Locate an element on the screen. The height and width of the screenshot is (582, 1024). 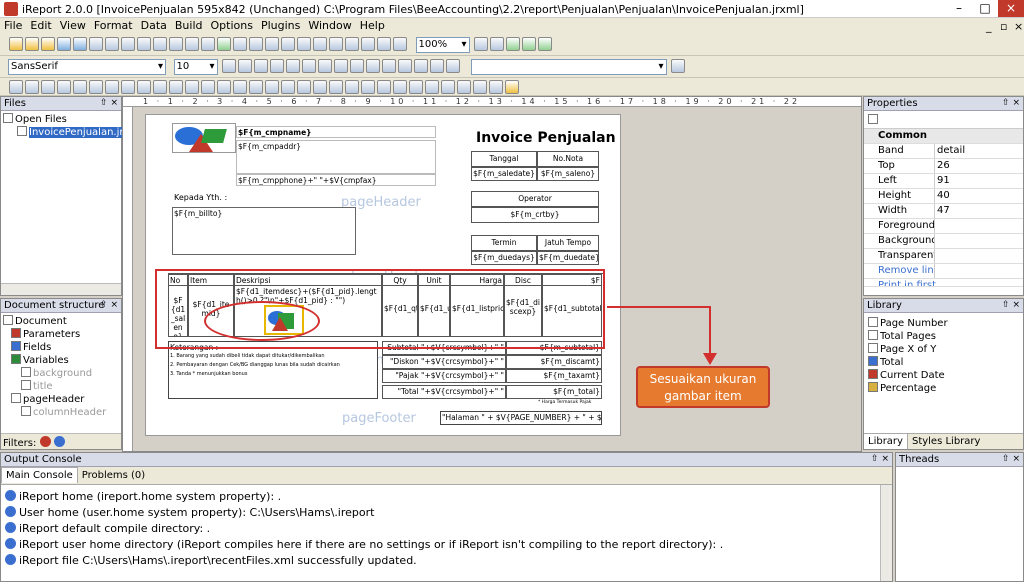
threads-controls: ⇧ × is located at coordinates (1011, 459).